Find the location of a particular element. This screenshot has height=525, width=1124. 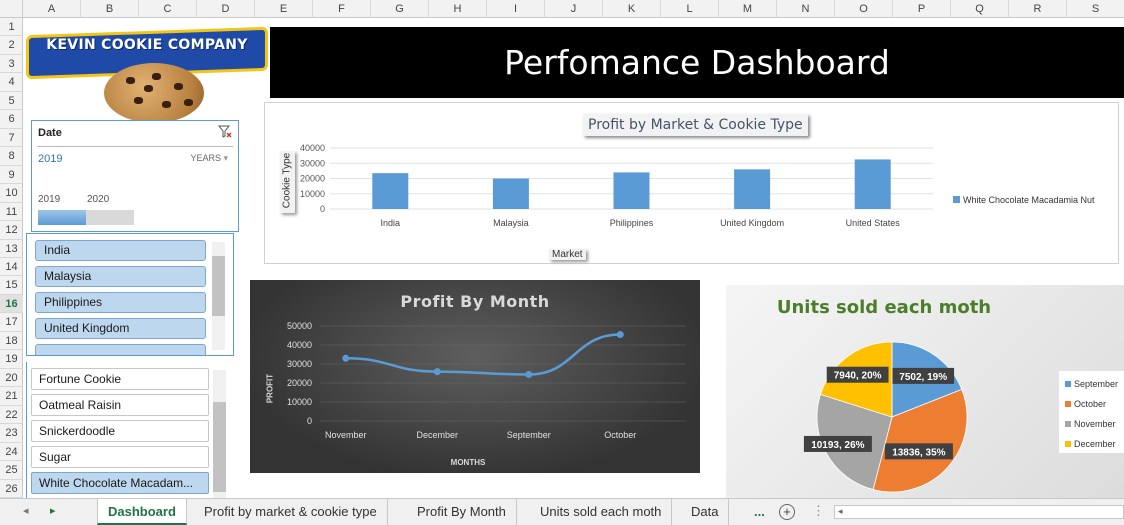

horizontal-scrollbar: ◂ is located at coordinates (979, 512).